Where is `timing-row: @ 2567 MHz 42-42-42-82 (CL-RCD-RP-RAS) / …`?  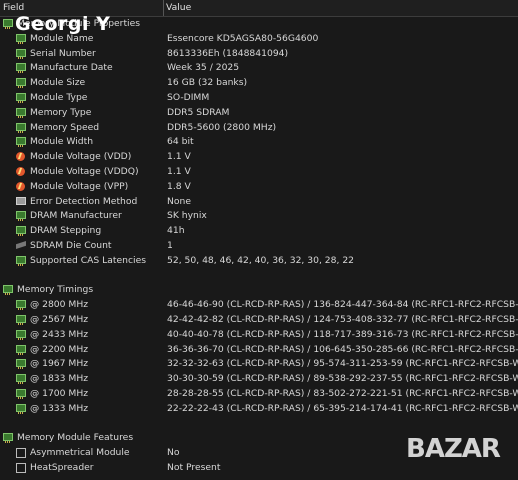
timing-row: @ 2567 MHz 42-42-42-82 (CL-RCD-RP-RAS) / … is located at coordinates (259, 320).